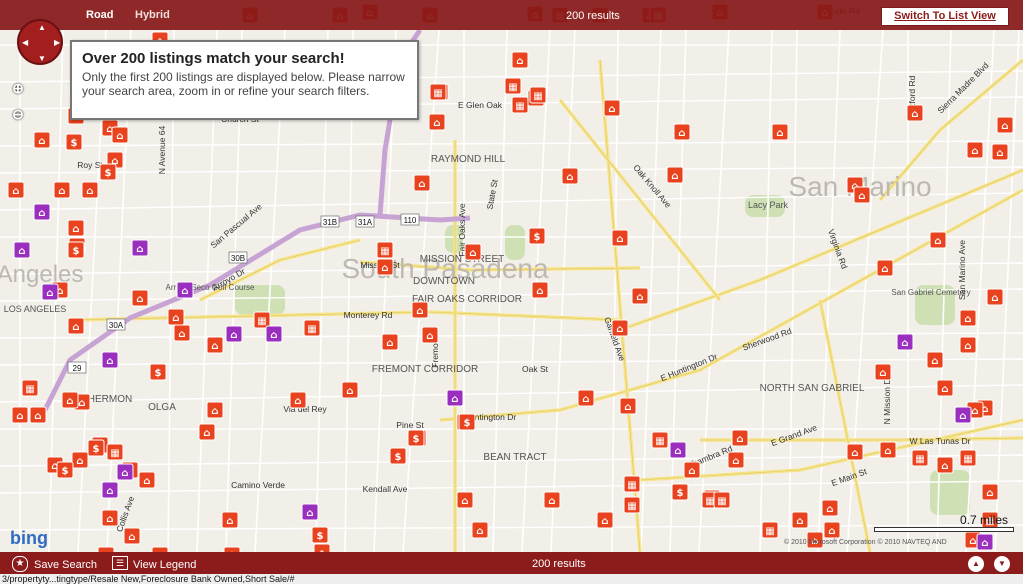 This screenshot has height=584, width=1023. What do you see at coordinates (152, 15) in the screenshot?
I see `tab-hybrid: Hybrid` at bounding box center [152, 15].